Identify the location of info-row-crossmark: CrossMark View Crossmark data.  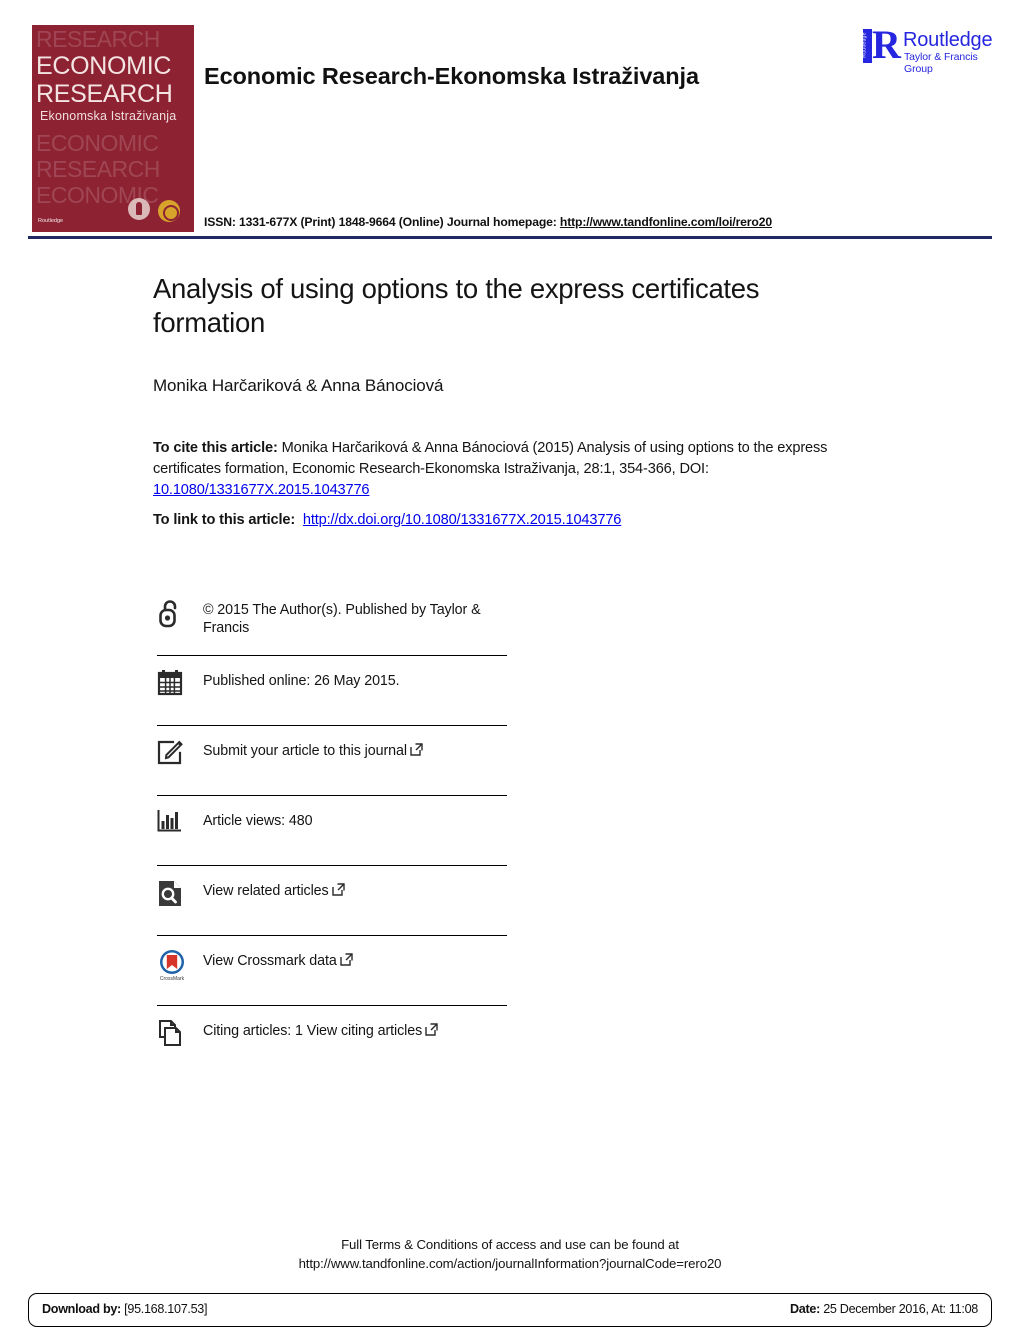
(332, 970).